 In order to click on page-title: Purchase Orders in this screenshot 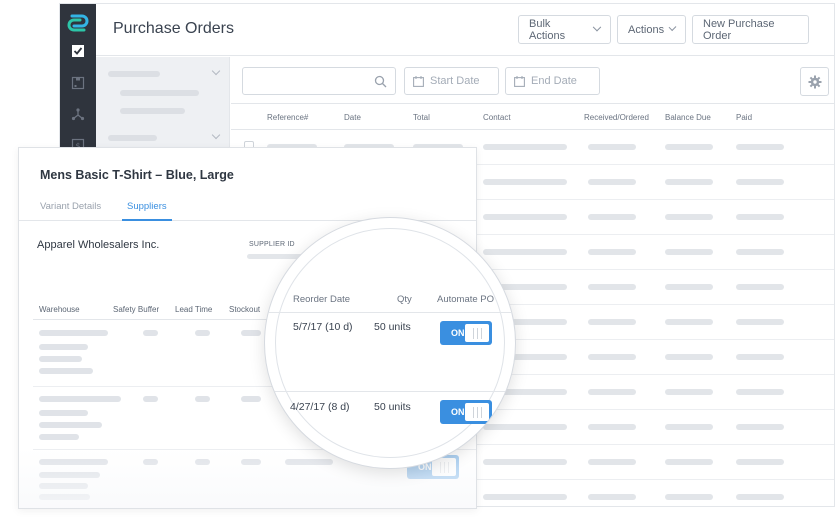, I will do `click(173, 28)`.